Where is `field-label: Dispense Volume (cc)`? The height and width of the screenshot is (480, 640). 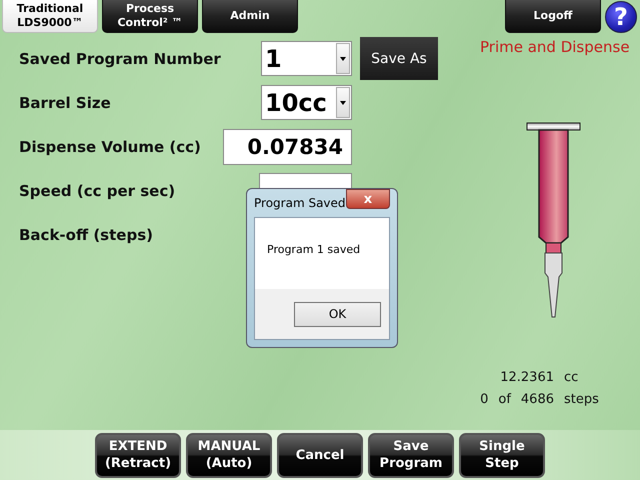 field-label: Dispense Volume (cc) is located at coordinates (110, 147).